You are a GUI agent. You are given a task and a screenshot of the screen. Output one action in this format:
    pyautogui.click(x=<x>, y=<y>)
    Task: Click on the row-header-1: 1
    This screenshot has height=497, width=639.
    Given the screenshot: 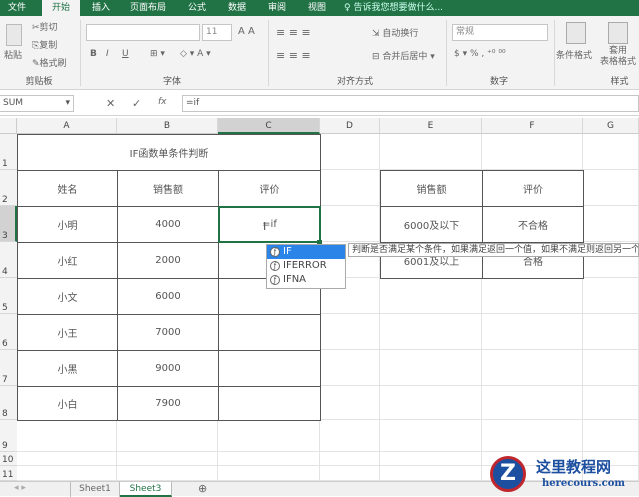 What is the action you would take?
    pyautogui.click(x=8, y=152)
    